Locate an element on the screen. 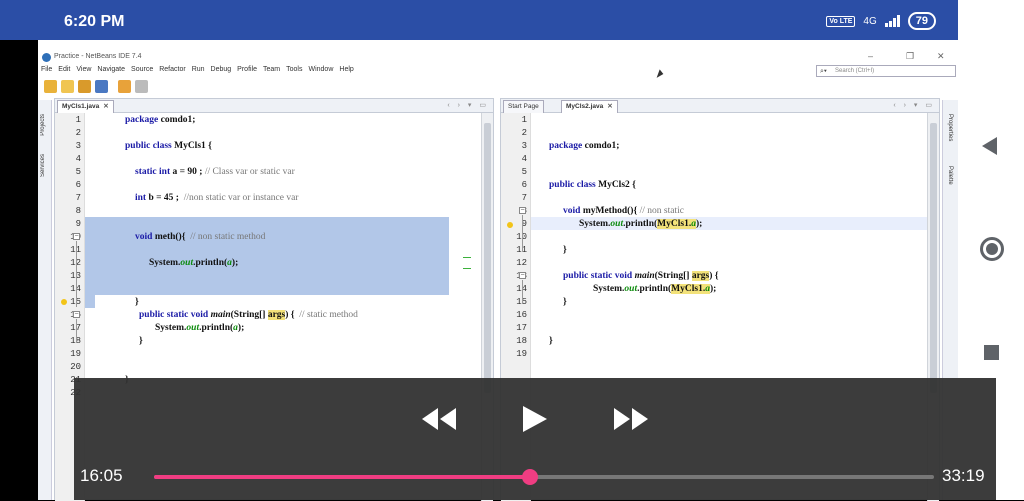 The width and height of the screenshot is (1024, 501). code-line: 8void myMethod(){ // non static is located at coordinates (724, 212).